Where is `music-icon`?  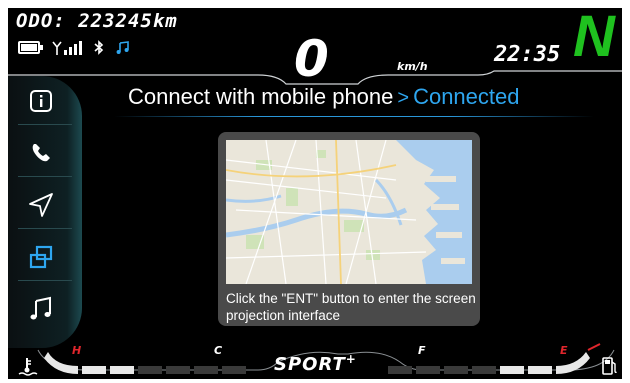 music-icon is located at coordinates (40, 308).